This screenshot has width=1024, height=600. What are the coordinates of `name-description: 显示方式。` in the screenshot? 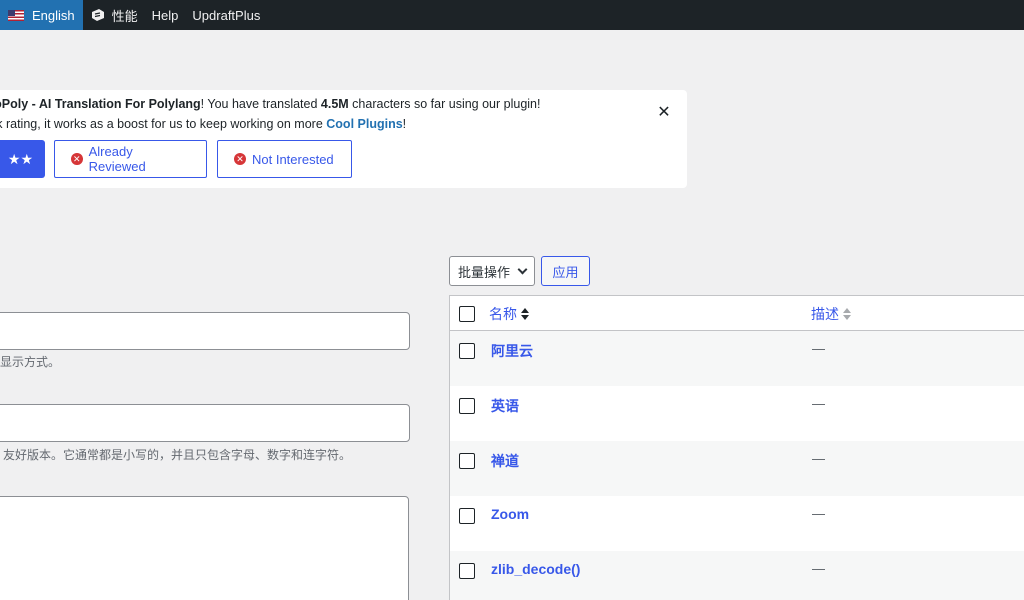 It's located at (30, 362).